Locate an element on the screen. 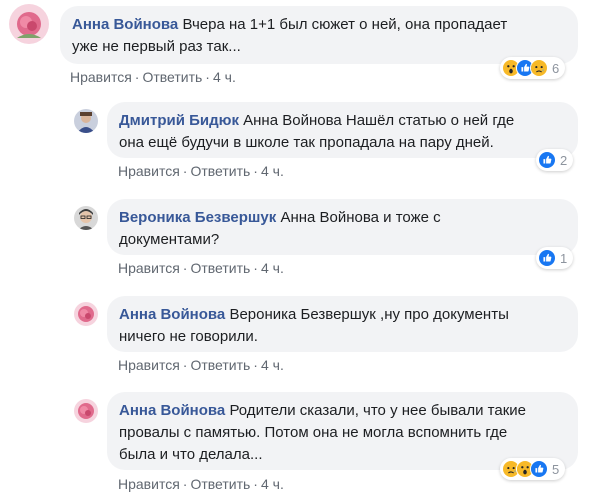 This screenshot has height=502, width=615. sad-icon is located at coordinates (539, 68).